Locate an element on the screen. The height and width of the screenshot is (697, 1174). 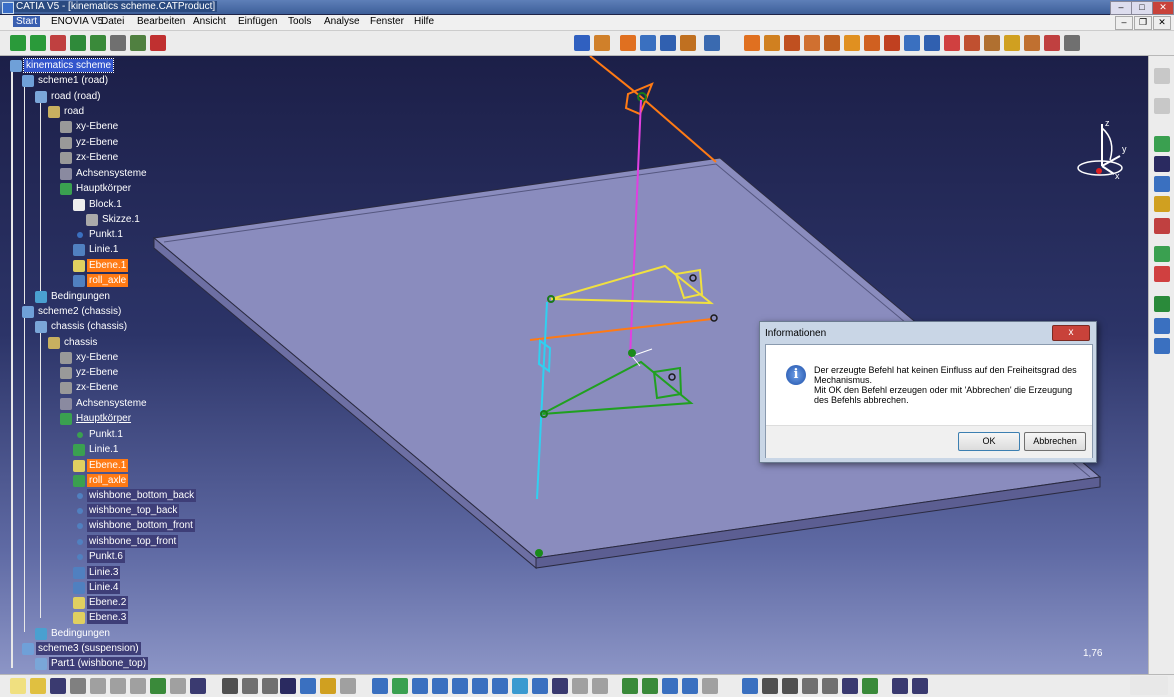
select-trap-icon is located at coordinates (1162, 106).